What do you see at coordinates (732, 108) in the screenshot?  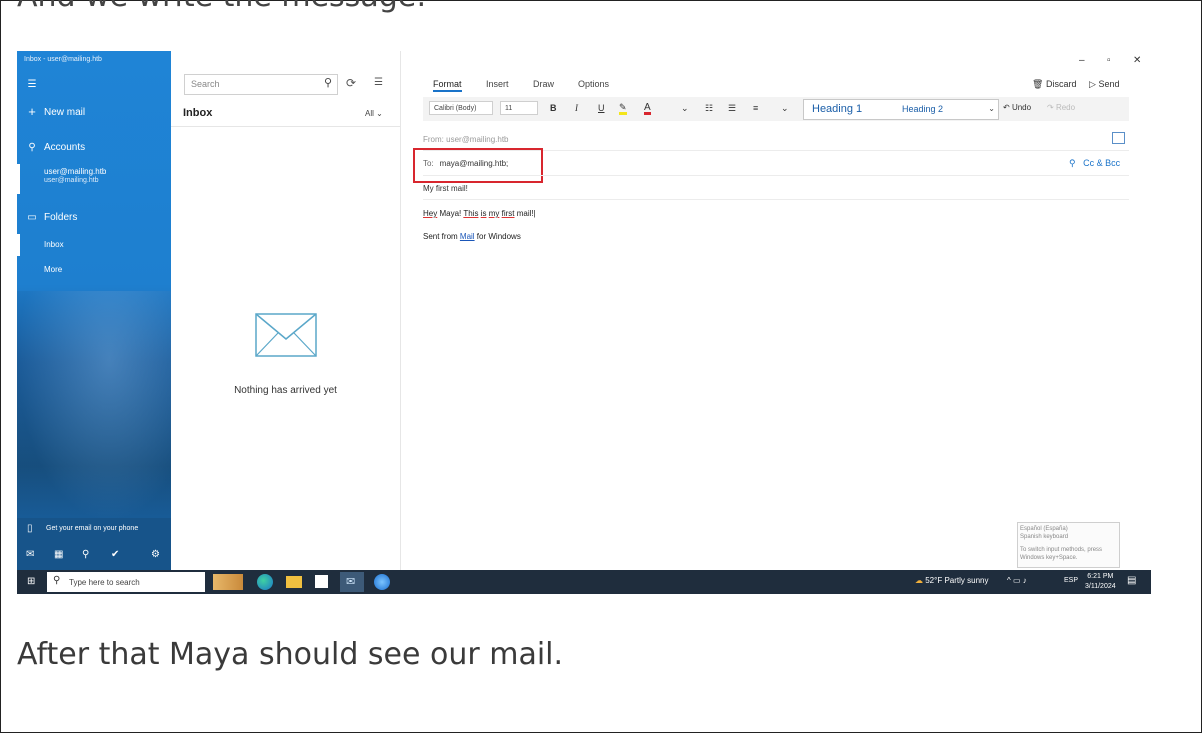 I see `numbering-icon: ☰` at bounding box center [732, 108].